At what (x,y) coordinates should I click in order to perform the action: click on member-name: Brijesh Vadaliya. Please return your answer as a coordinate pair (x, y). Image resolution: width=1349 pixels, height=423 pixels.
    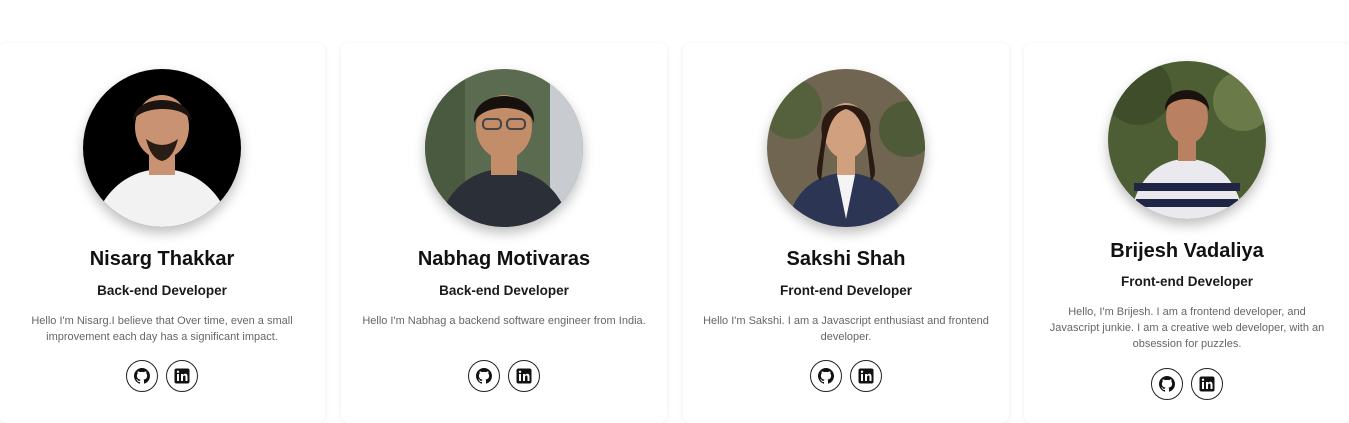
    Looking at the image, I should click on (1187, 251).